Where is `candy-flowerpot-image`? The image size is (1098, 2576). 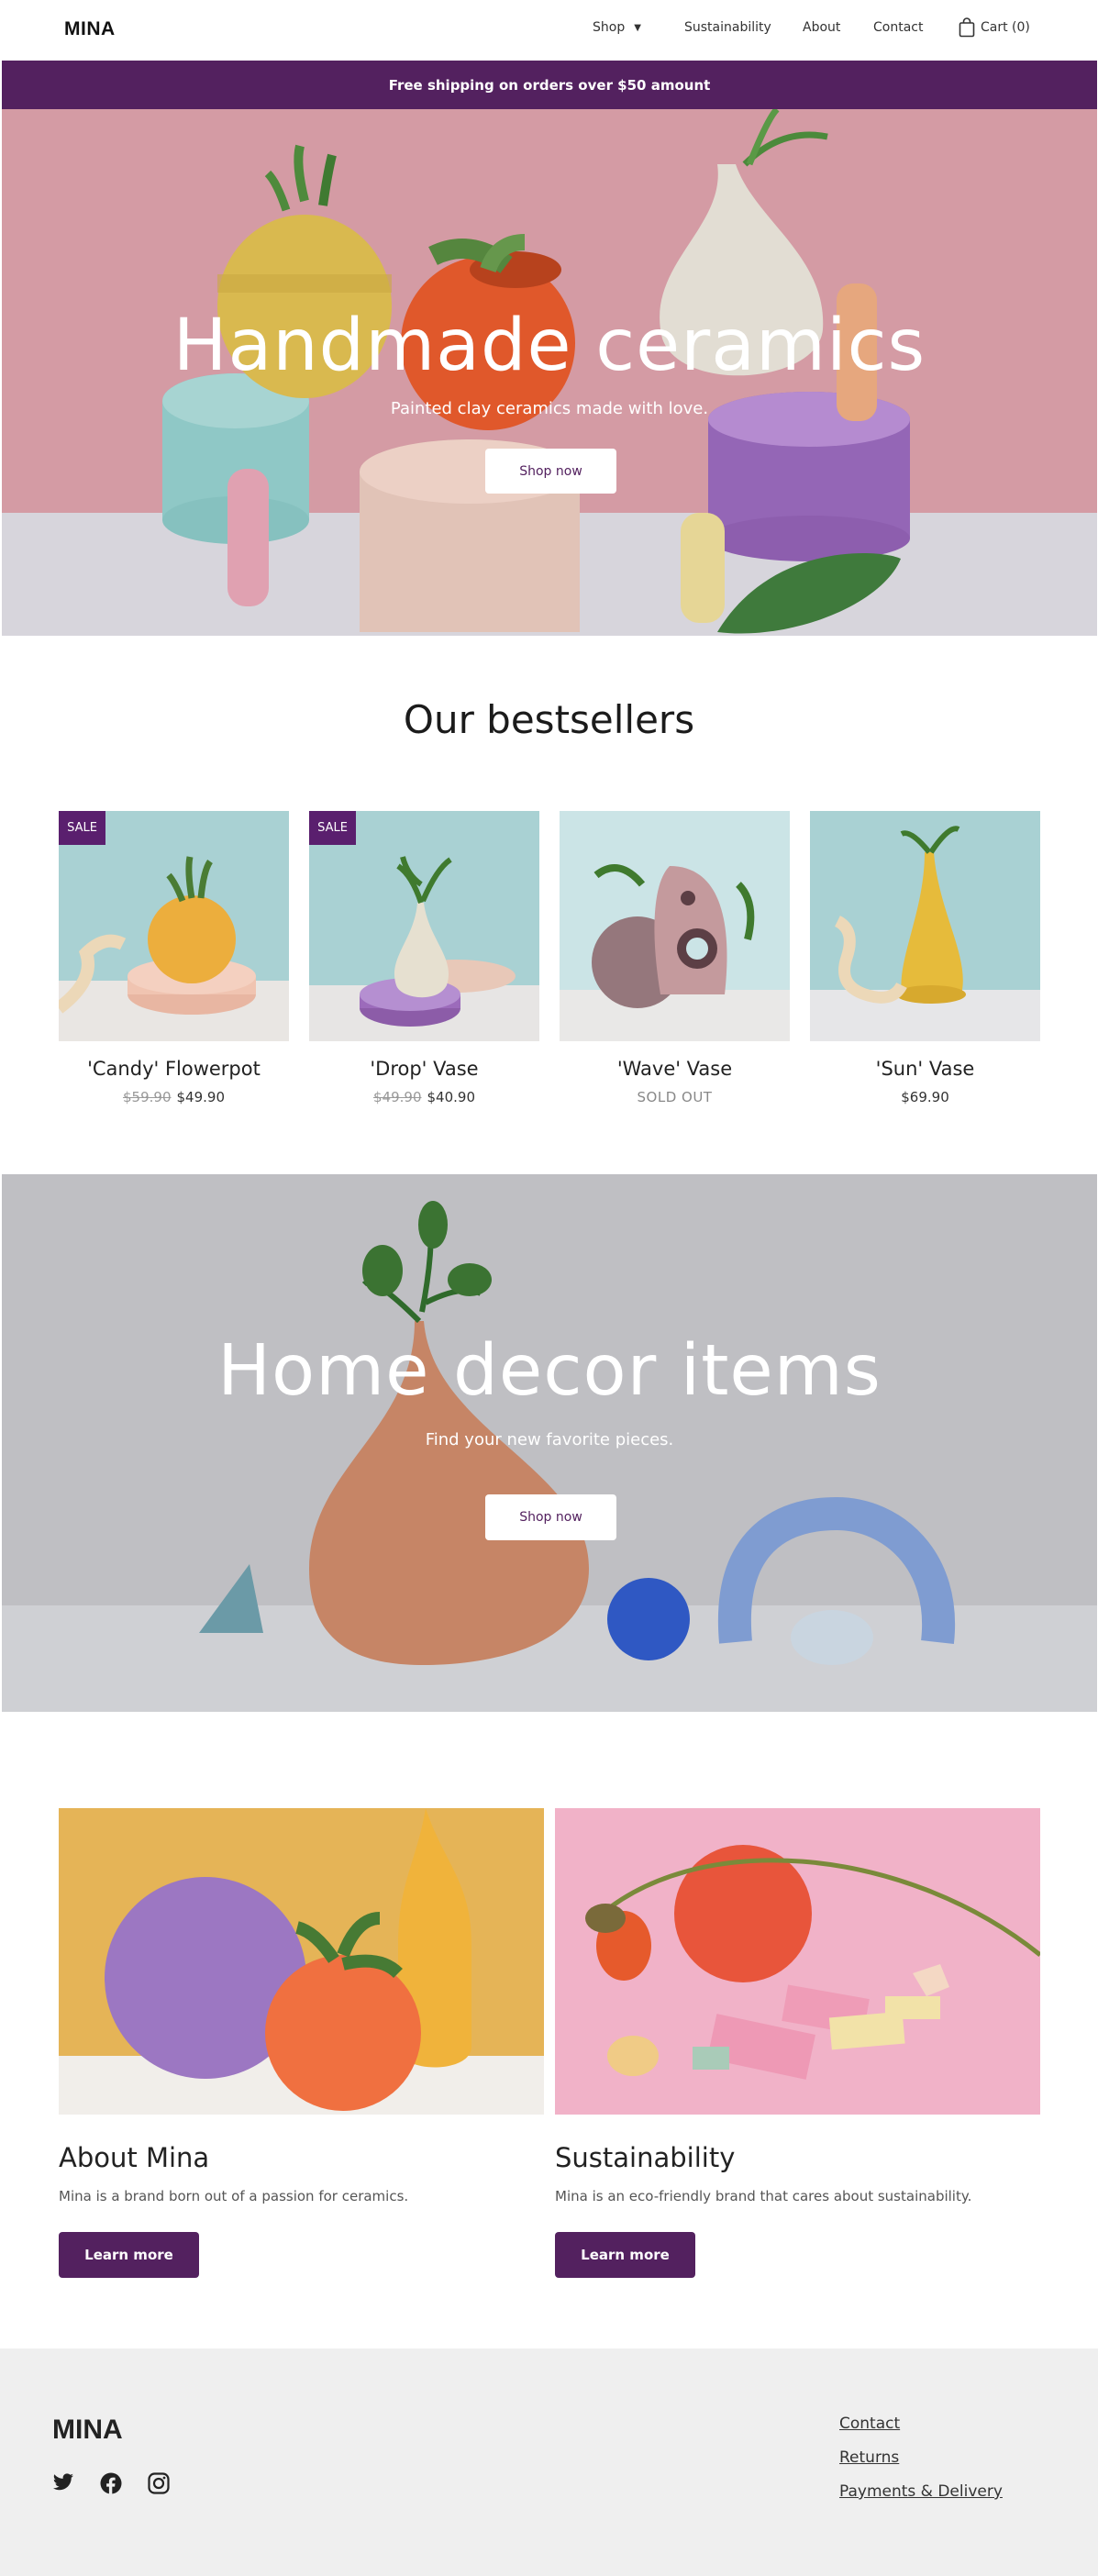
candy-flowerpot-image is located at coordinates (174, 926).